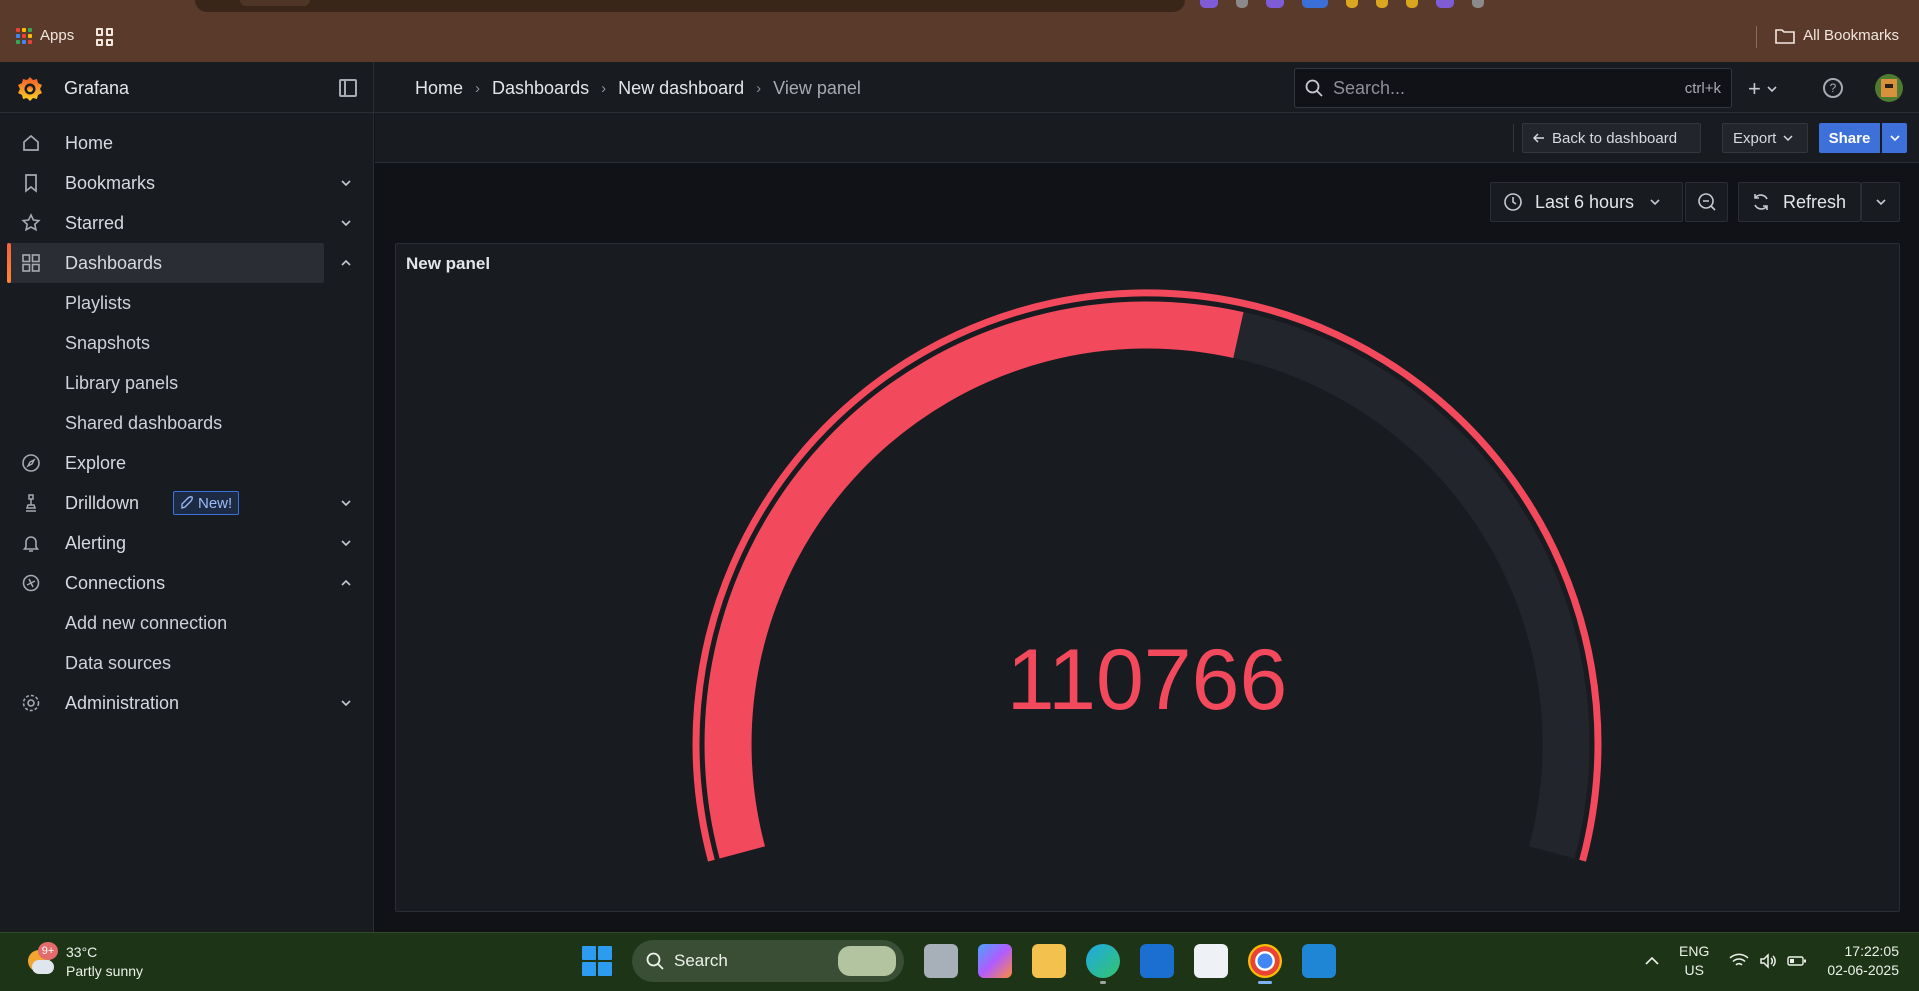 This screenshot has height=991, width=1919. I want to click on breadcrumb-dashboards: Dashboards, so click(540, 88).